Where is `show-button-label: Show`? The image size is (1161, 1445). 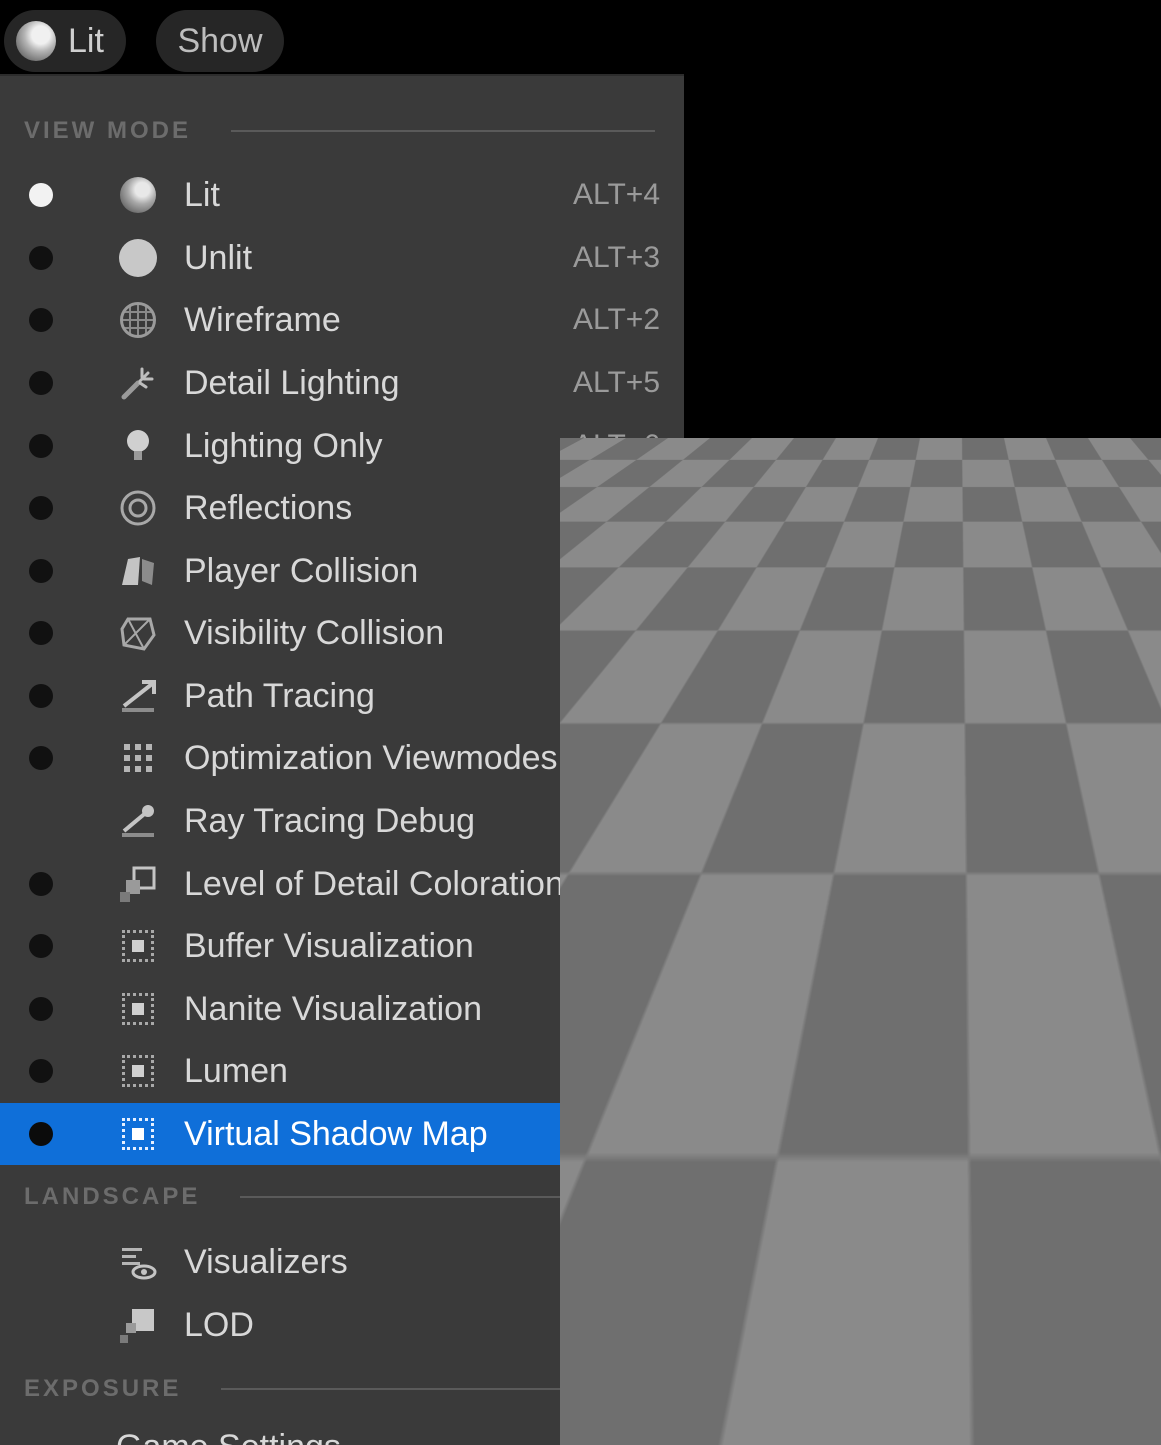 show-button-label: Show is located at coordinates (220, 40).